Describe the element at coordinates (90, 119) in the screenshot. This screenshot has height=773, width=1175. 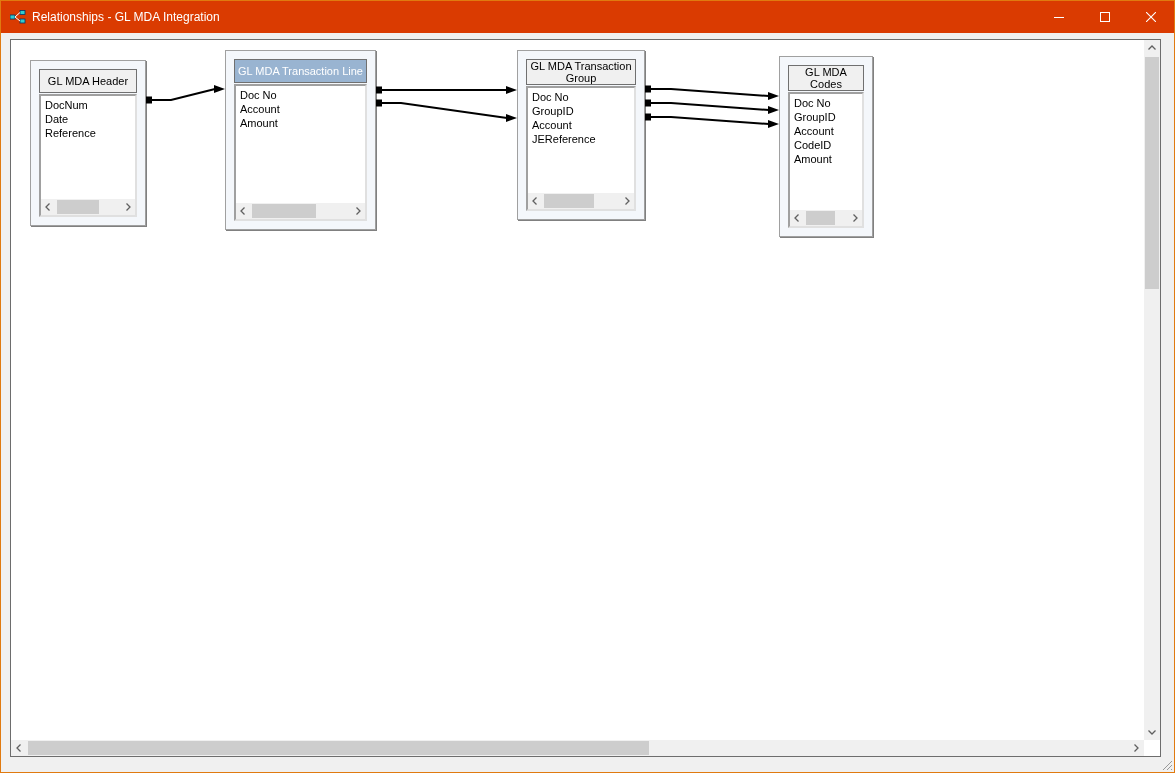
I see `field-name: Date` at that location.